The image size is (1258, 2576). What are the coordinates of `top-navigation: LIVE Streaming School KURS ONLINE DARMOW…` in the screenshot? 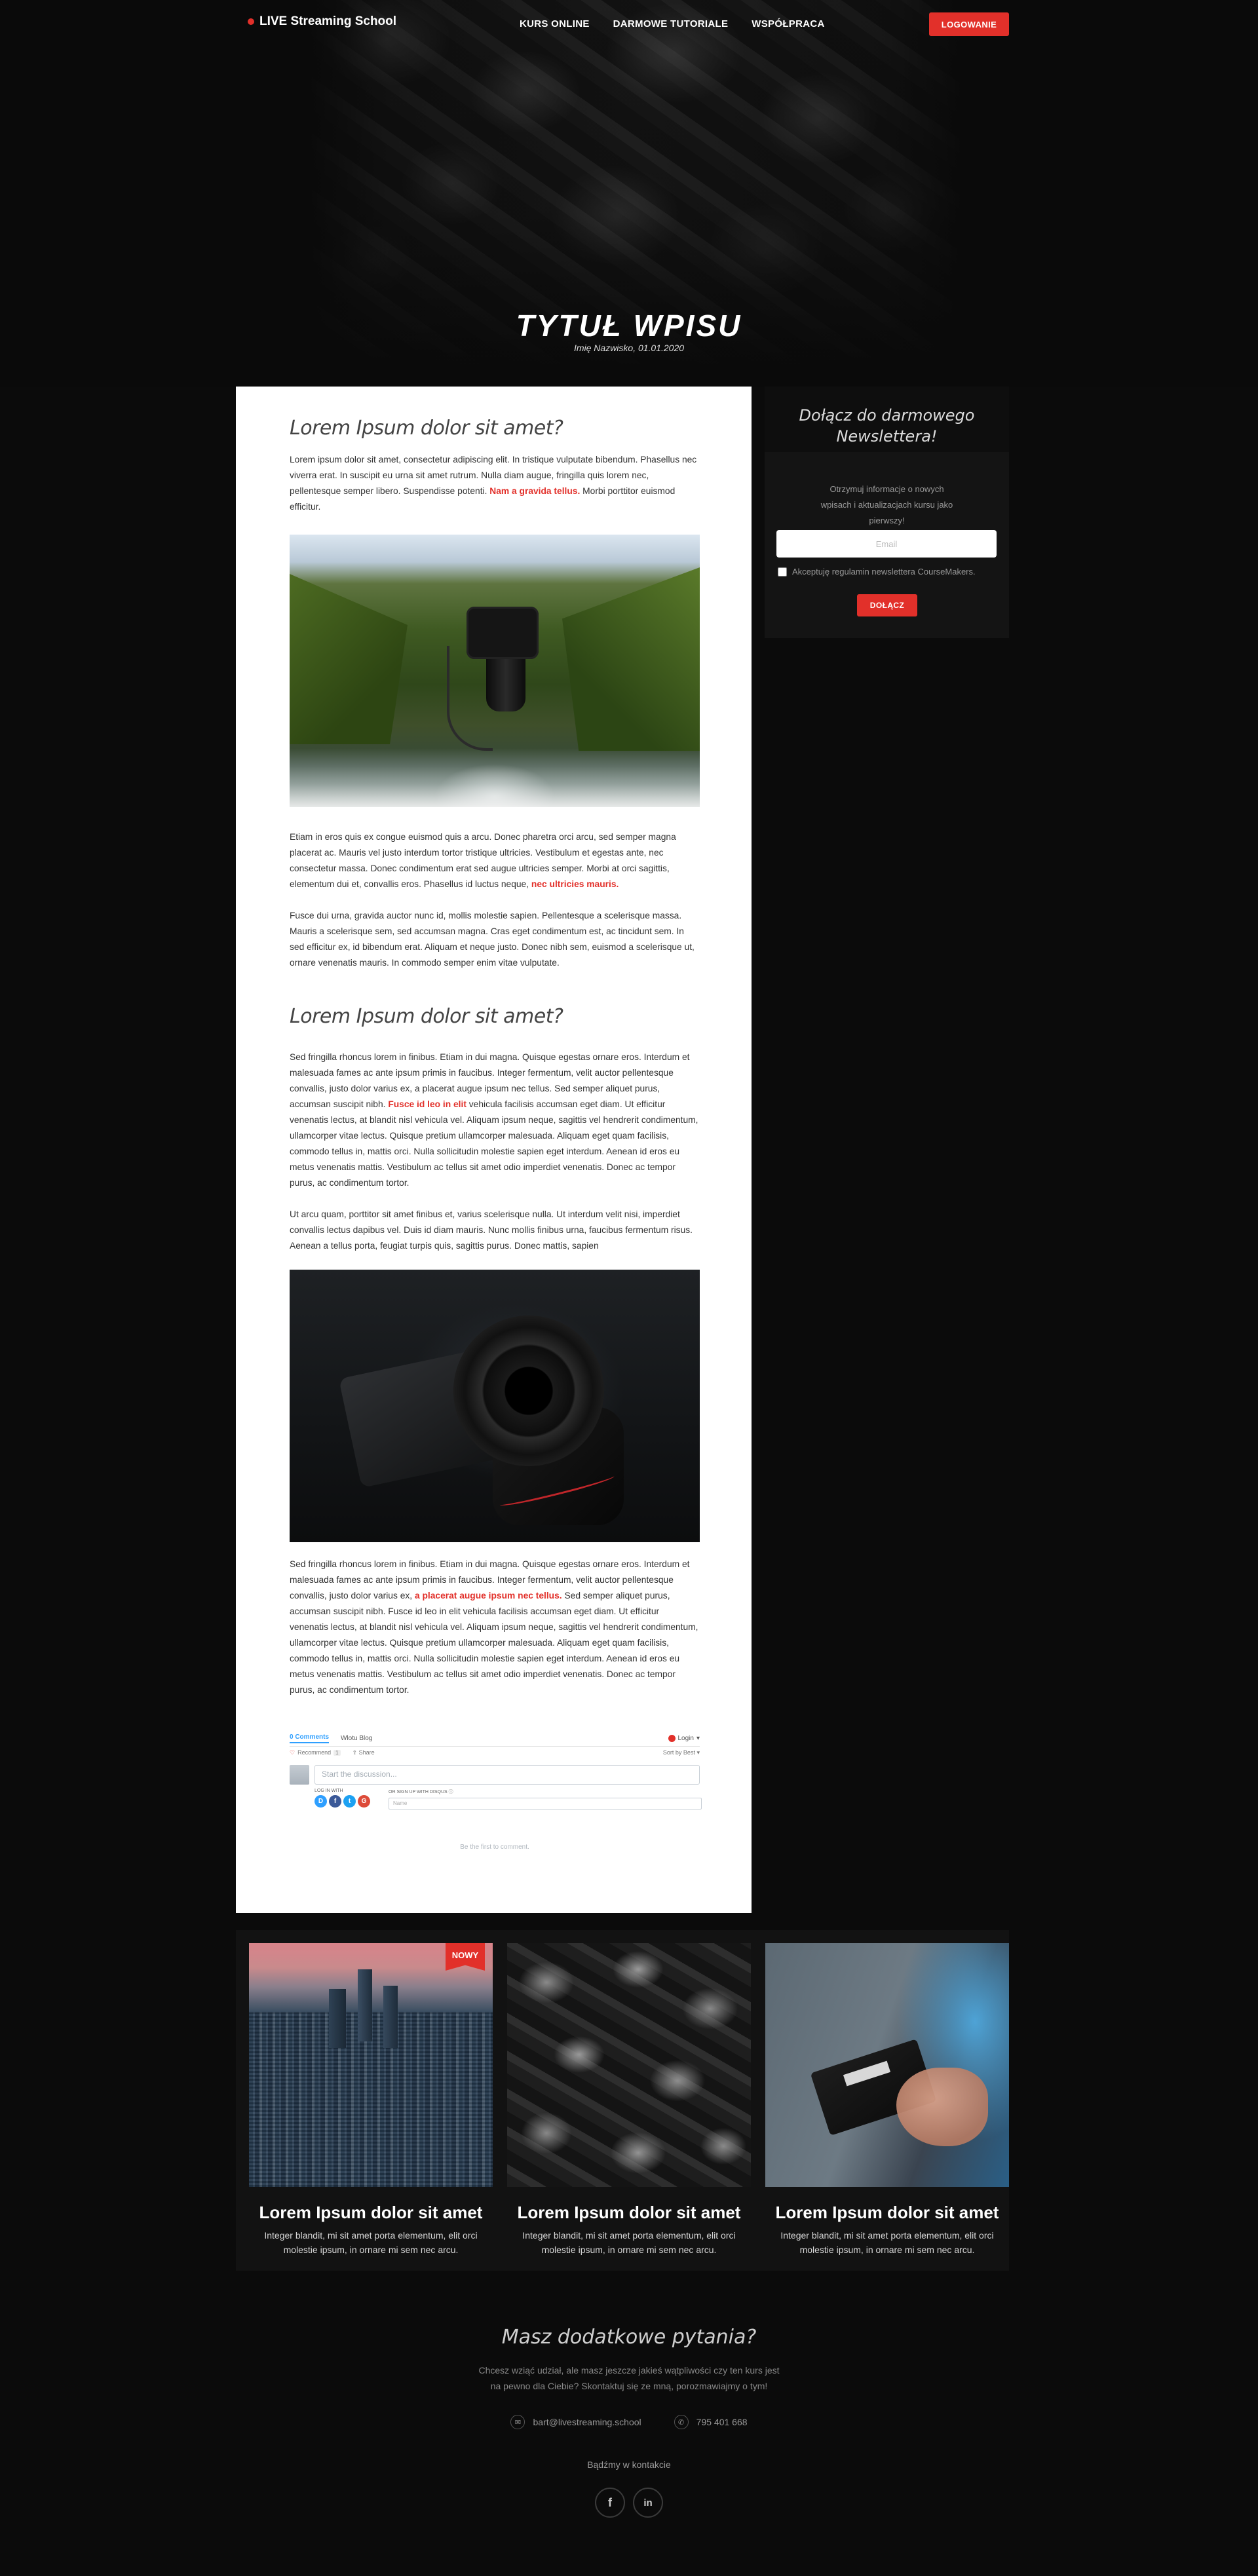 It's located at (629, 24).